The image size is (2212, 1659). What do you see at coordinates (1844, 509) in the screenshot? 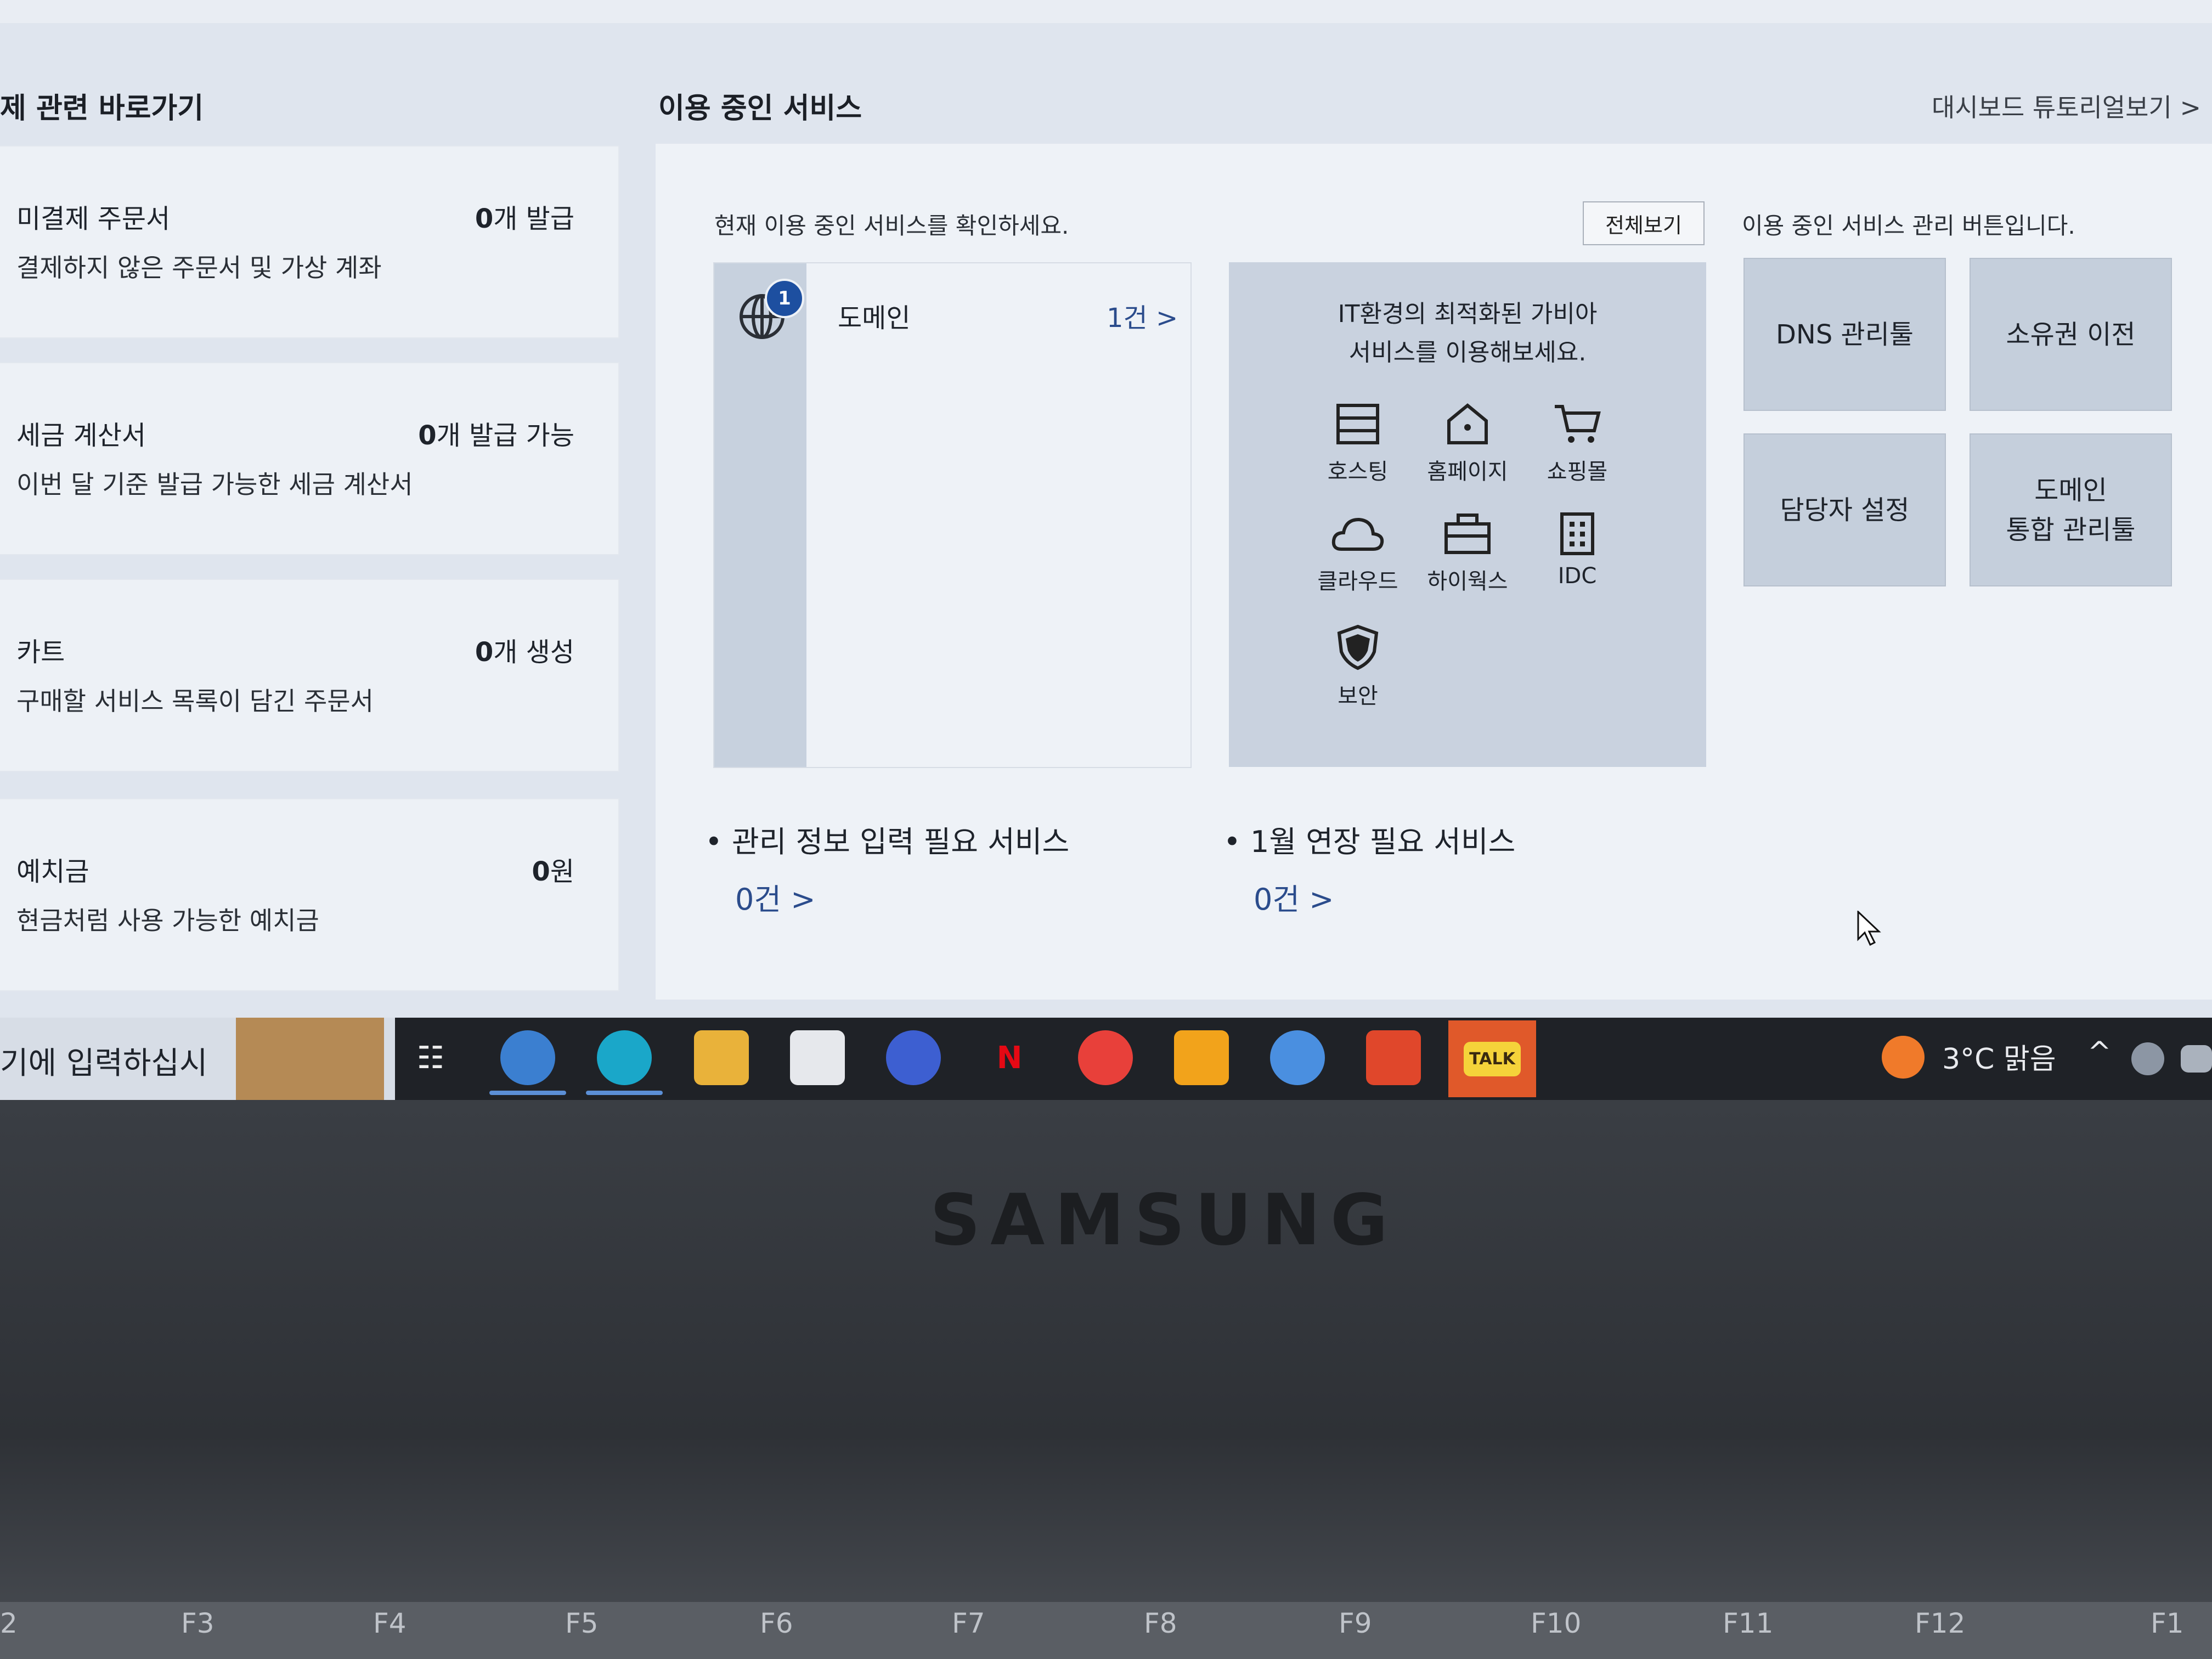
I see `contact-settings-button: 담당자 설정` at bounding box center [1844, 509].